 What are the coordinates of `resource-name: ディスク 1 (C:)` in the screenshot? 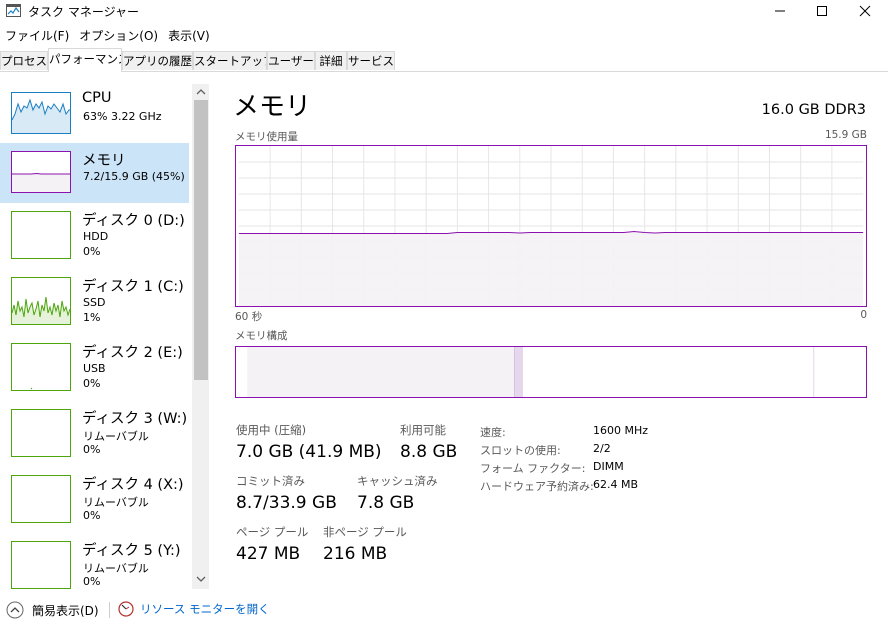 It's located at (133, 287).